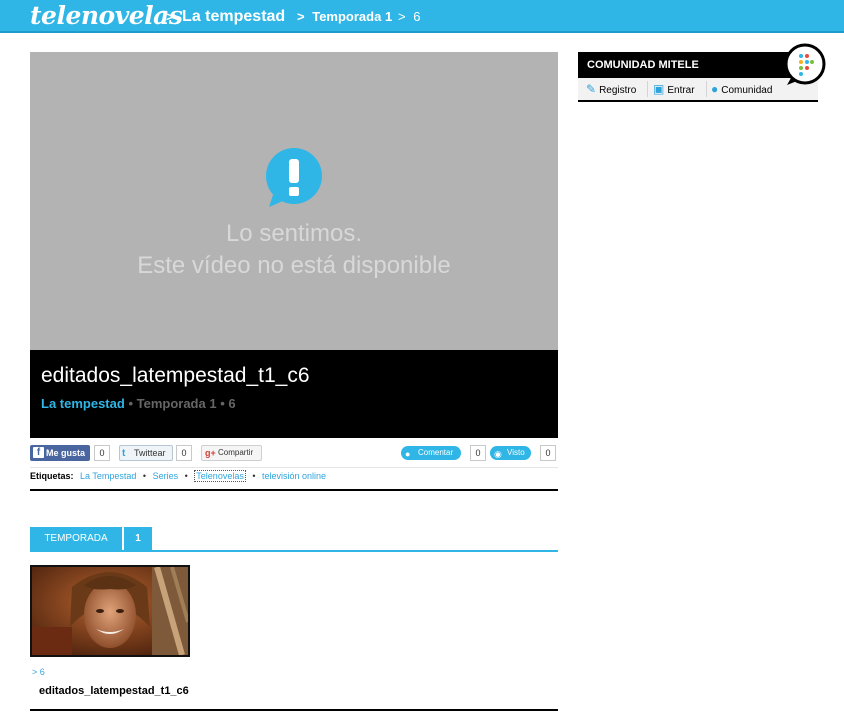  Describe the element at coordinates (408, 454) in the screenshot. I see `comment-bubble-icon: ●` at that location.